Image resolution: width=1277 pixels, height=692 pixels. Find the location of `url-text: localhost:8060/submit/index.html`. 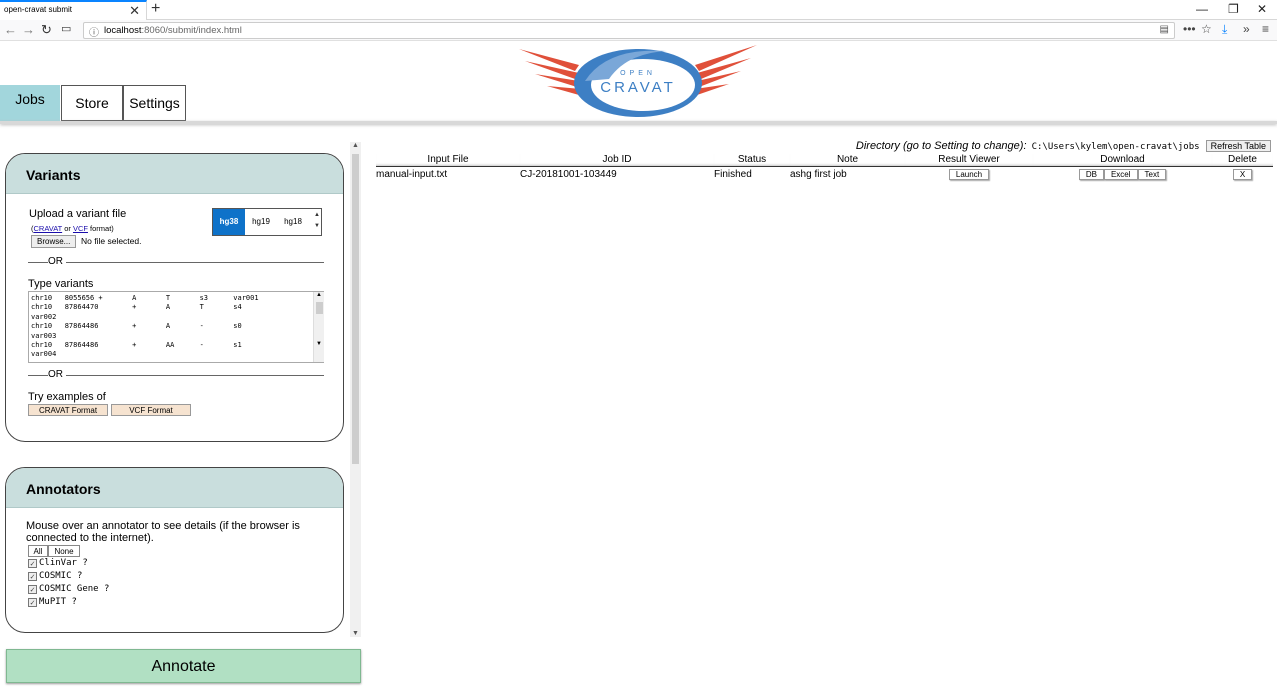

url-text: localhost:8060/submit/index.html is located at coordinates (173, 30).